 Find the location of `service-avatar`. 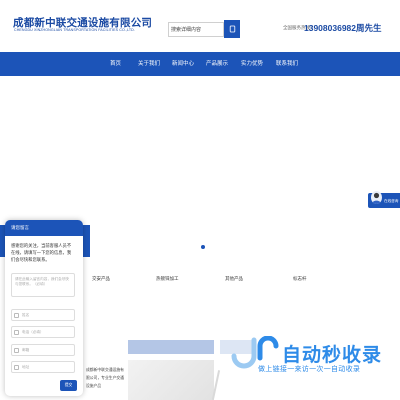

service-avatar is located at coordinates (376, 197).